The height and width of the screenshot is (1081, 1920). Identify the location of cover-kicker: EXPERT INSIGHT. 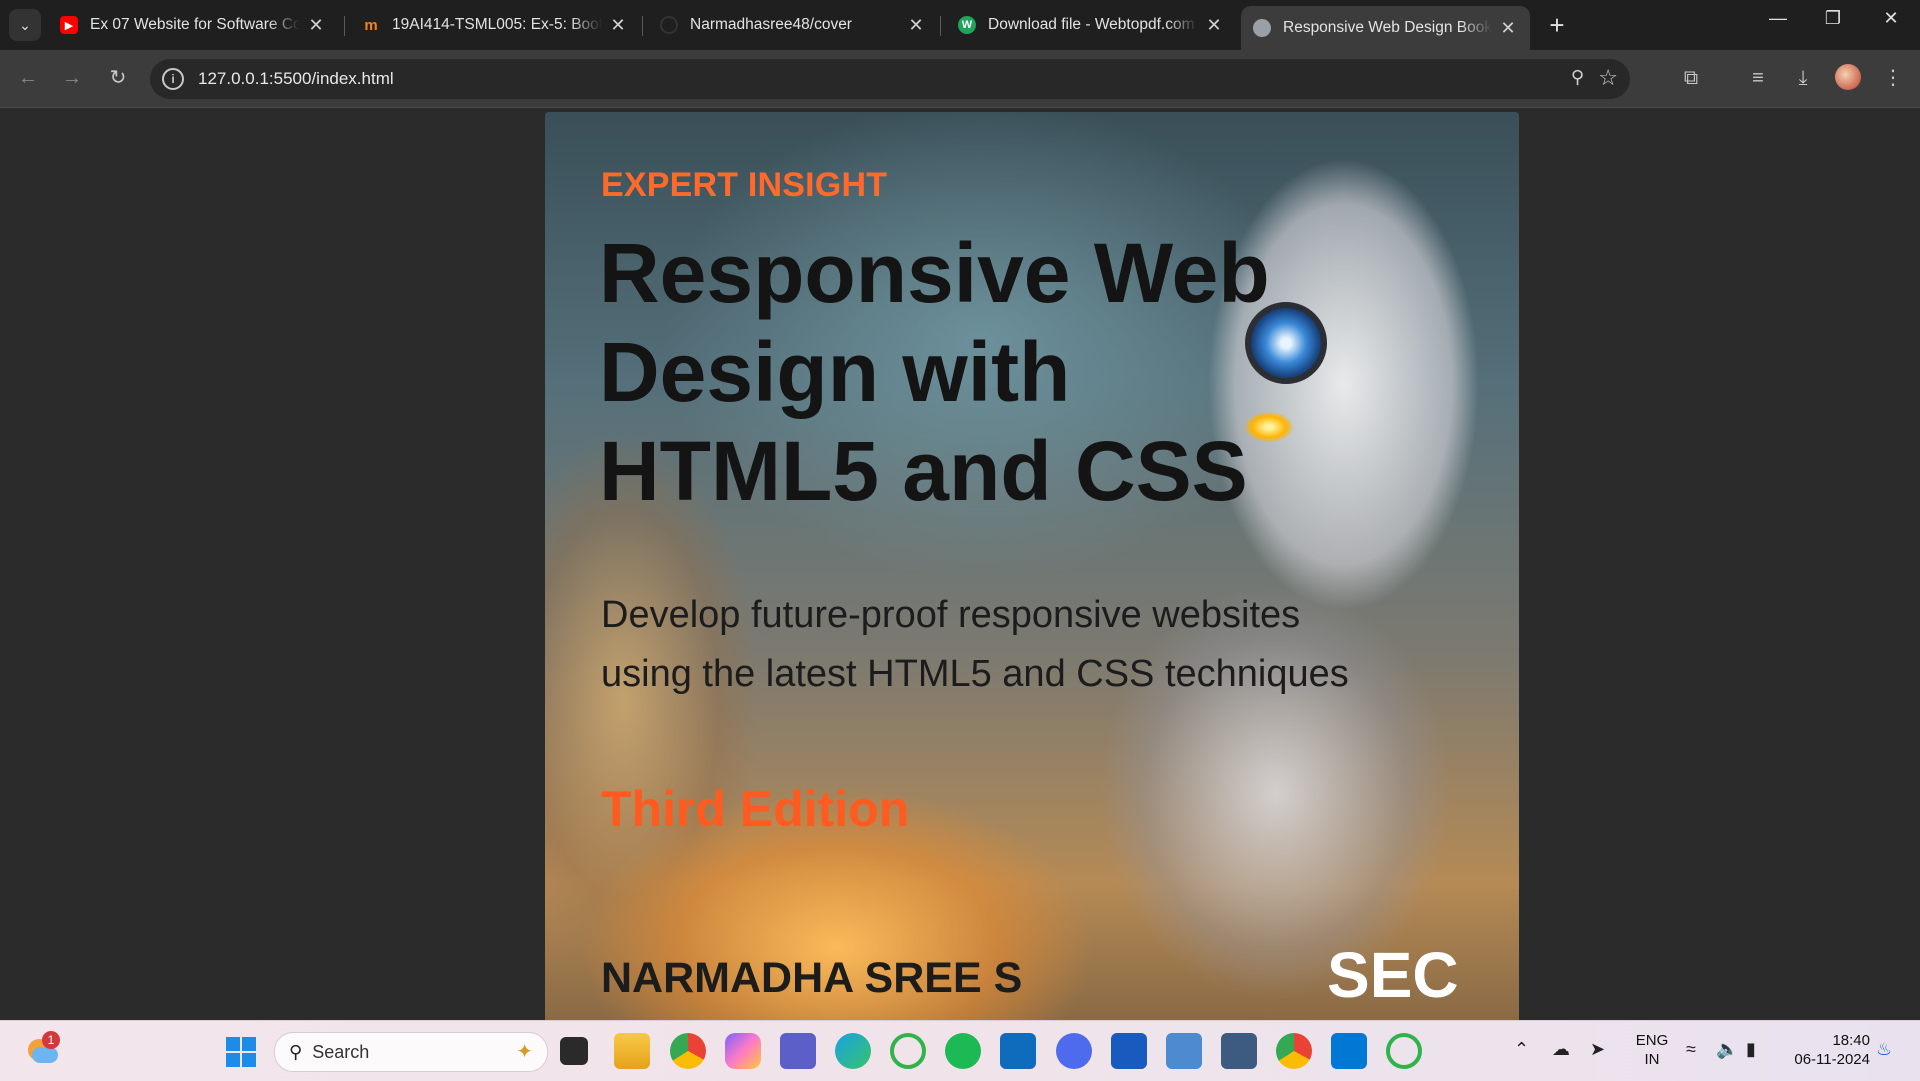
(744, 185).